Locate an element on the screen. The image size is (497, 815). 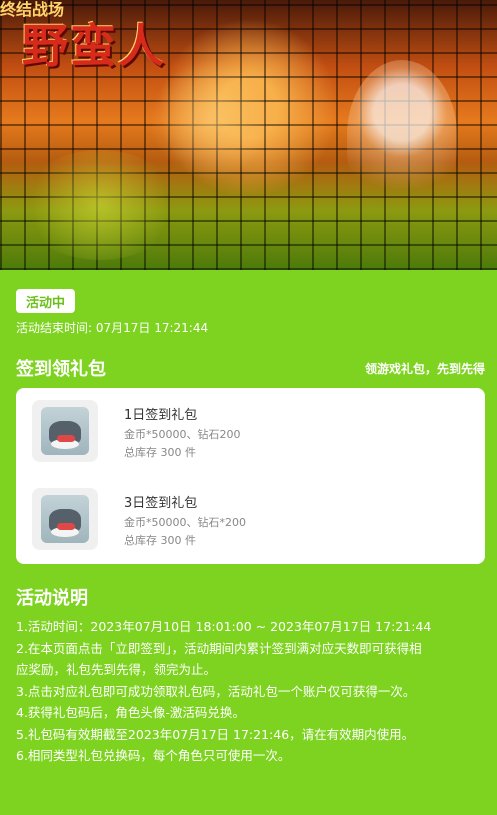
activity-end-time: 活动结束时间: 07月17日 17:21:44 is located at coordinates (112, 328).